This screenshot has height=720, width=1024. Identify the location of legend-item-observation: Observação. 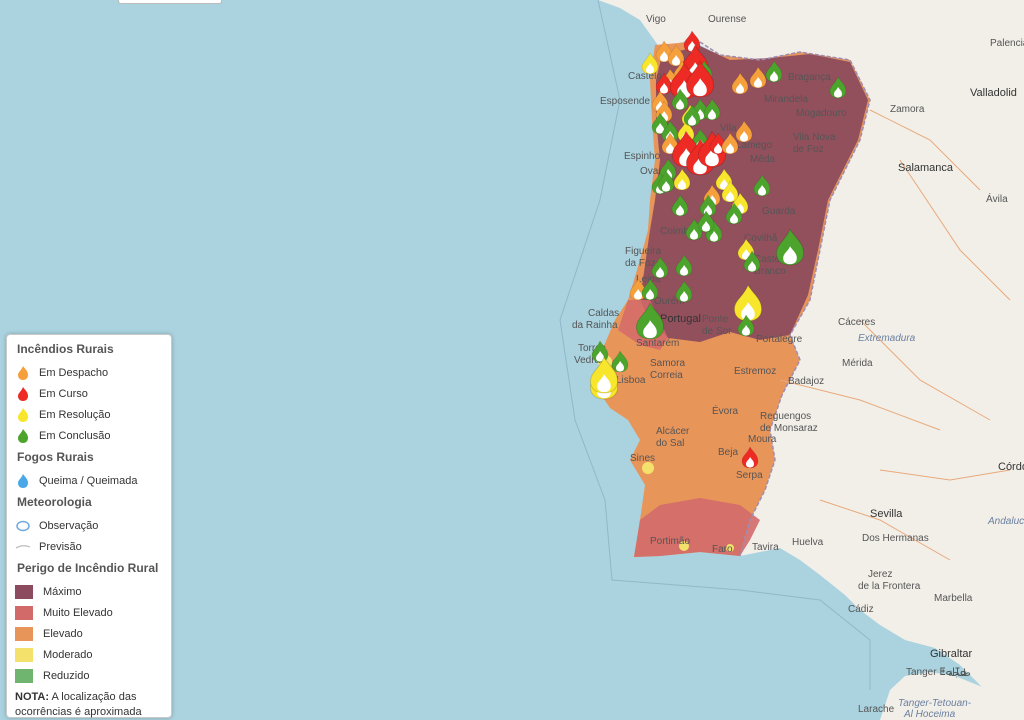
(93, 525).